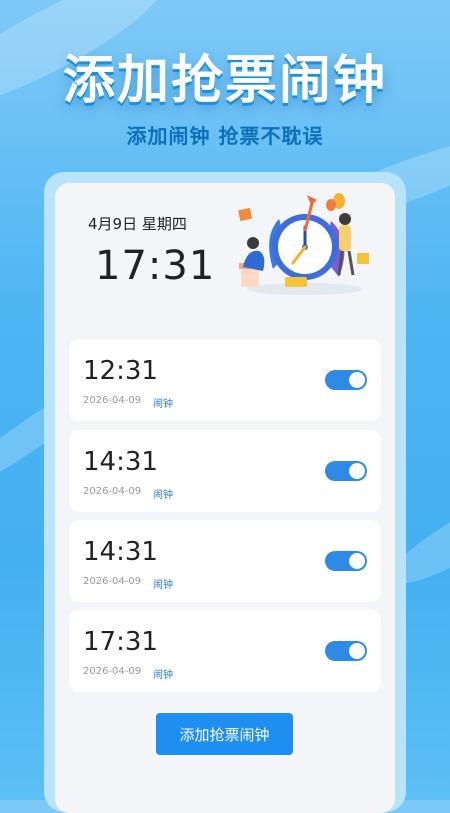 The image size is (450, 813). I want to click on current-date: 4月9日 星期四, so click(137, 224).